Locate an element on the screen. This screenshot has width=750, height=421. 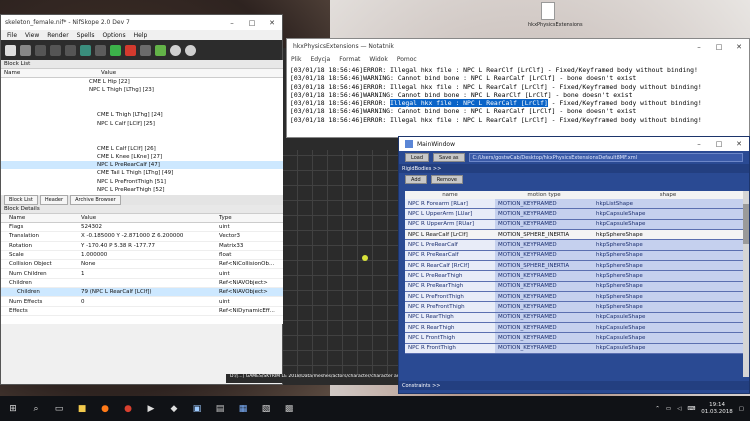
cell-name: NPC R PreFrontThigh is located at coordinates (450, 307).